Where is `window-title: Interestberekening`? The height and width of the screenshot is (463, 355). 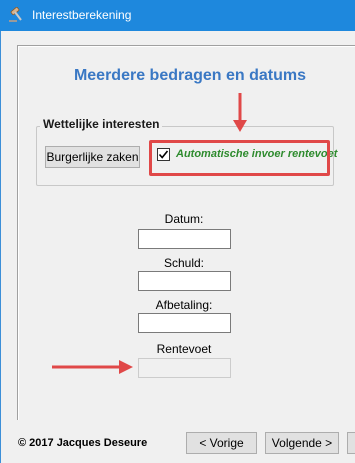 window-title: Interestberekening is located at coordinates (82, 15).